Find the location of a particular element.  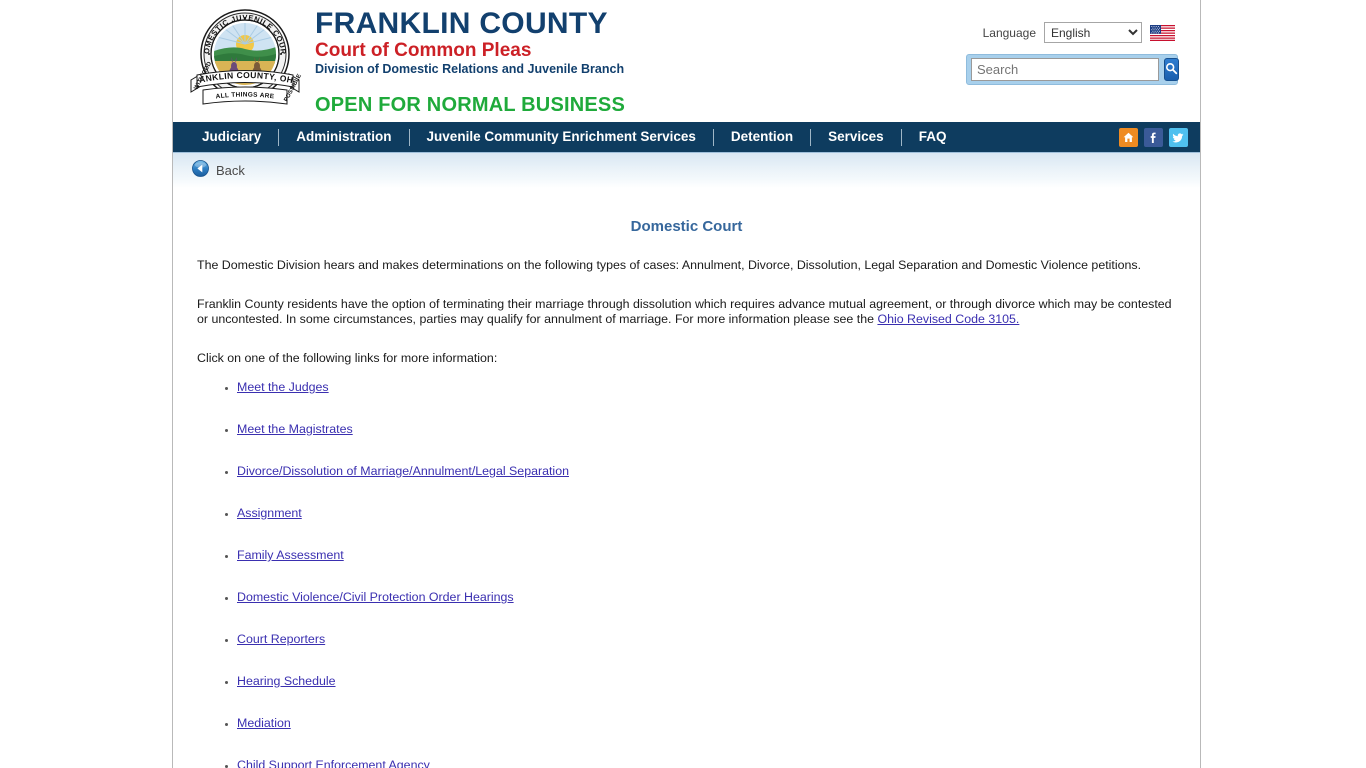

back-navigation-bar: Back is located at coordinates (686, 170).